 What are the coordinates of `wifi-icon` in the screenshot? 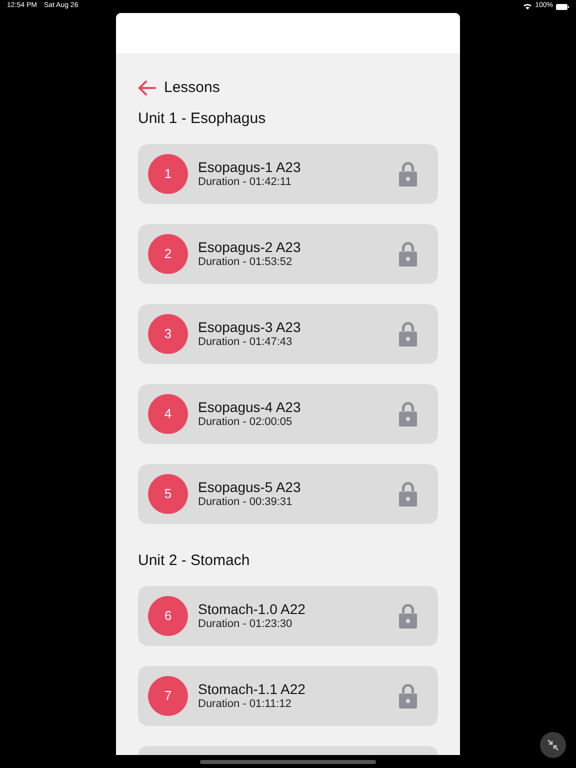 It's located at (527, 6).